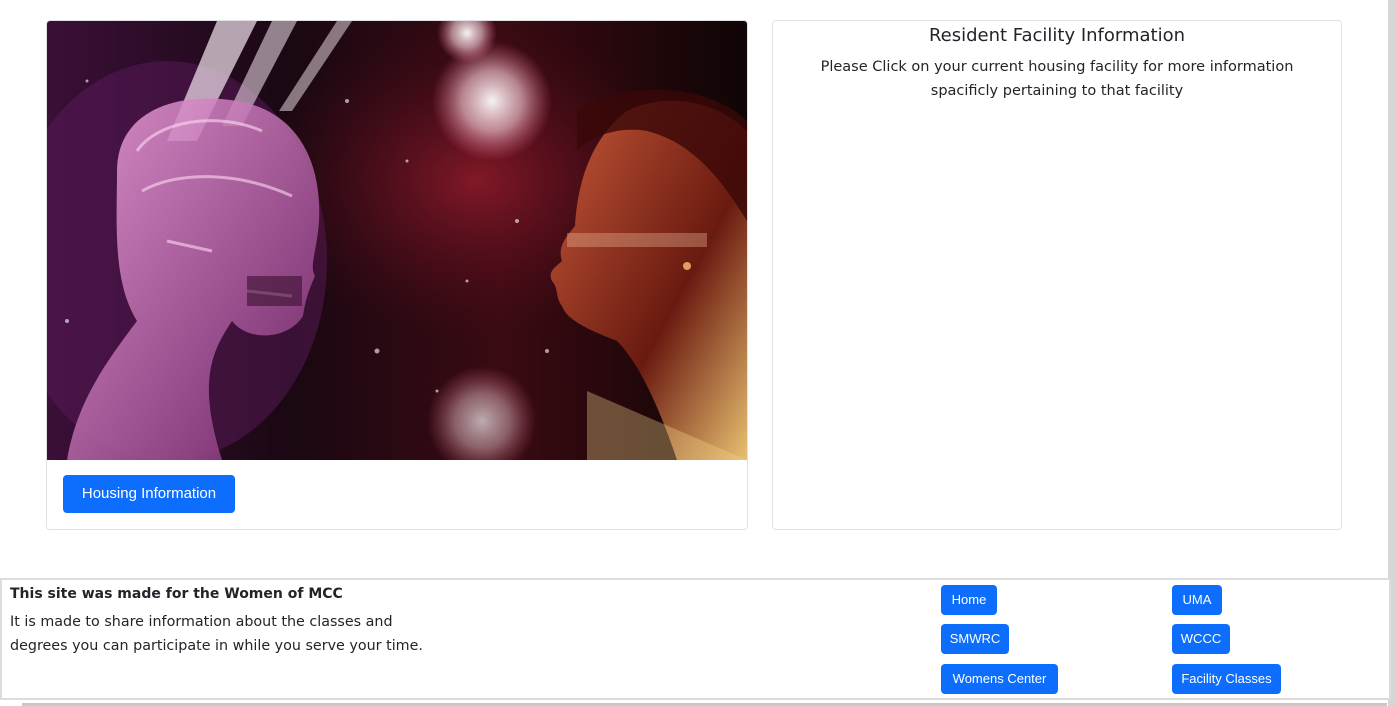  What do you see at coordinates (149, 494) in the screenshot?
I see `housing-information-button: Housing Information` at bounding box center [149, 494].